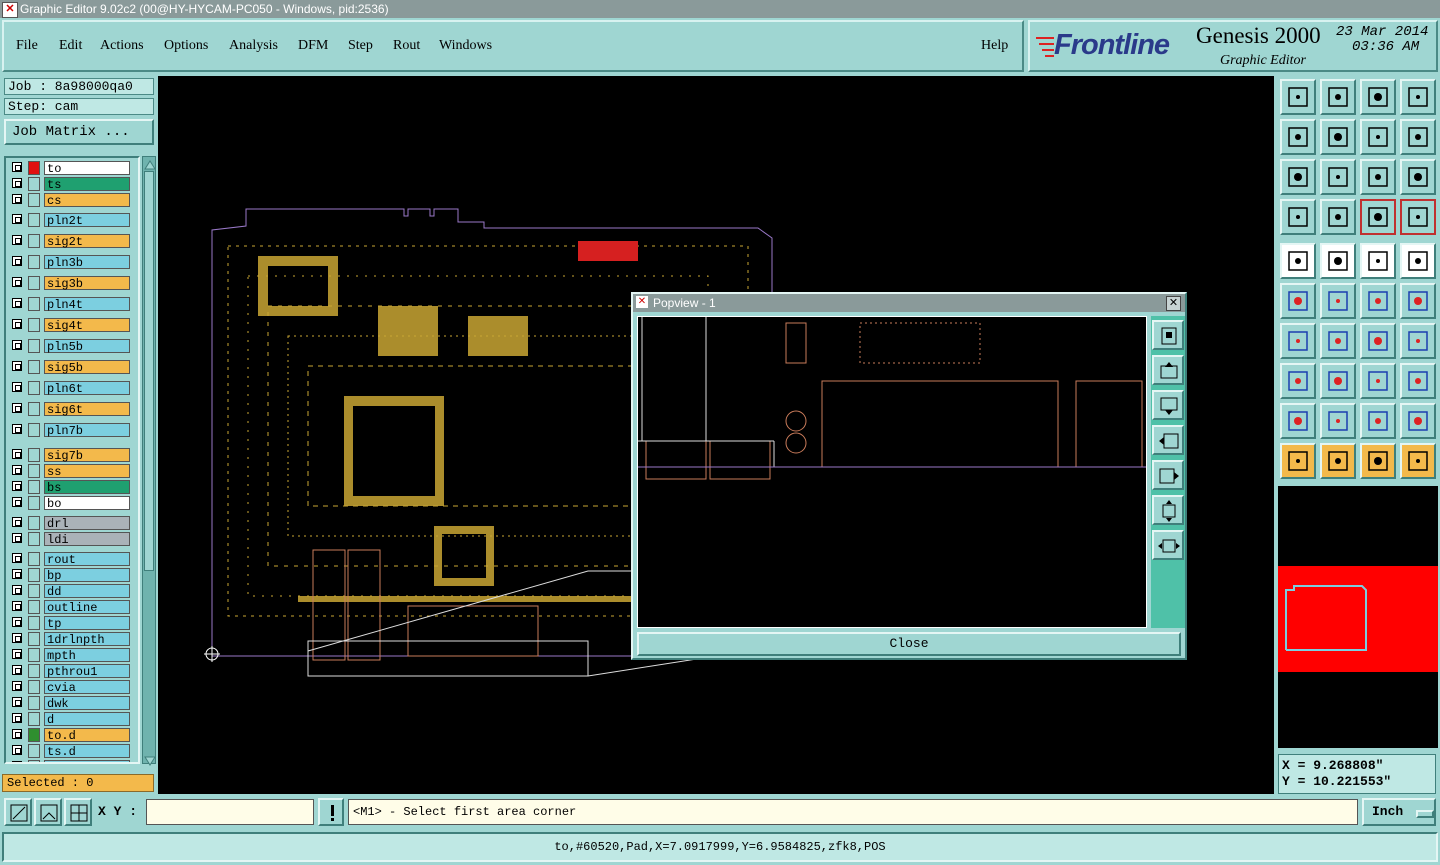 Image resolution: width=1440 pixels, height=865 pixels. I want to click on popview-pan-left-button, so click(1168, 440).